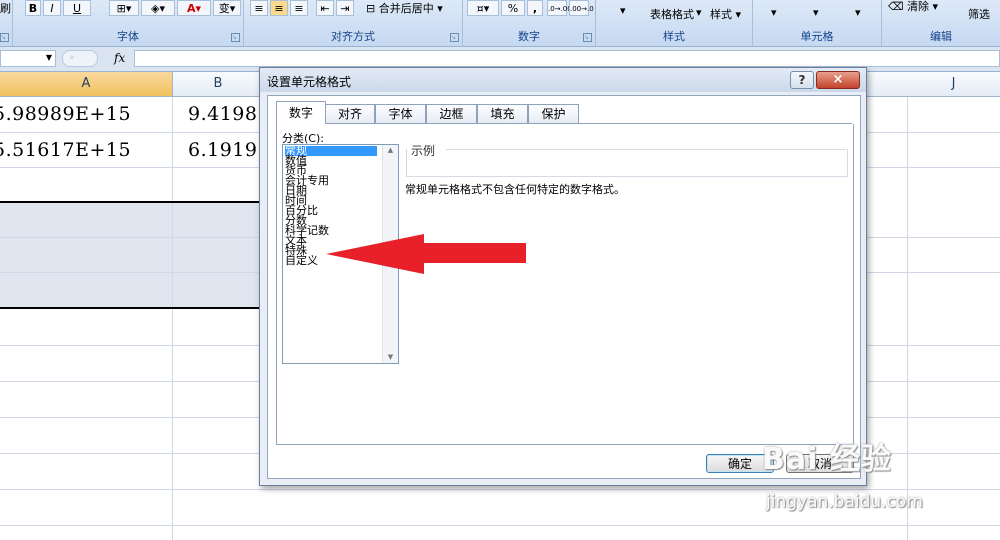 The image size is (1000, 540). I want to click on selected-range, so click(130, 254).